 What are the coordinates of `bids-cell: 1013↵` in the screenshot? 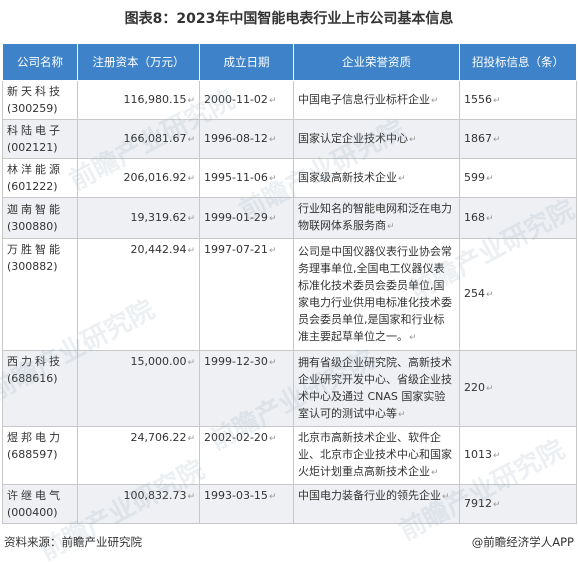 It's located at (518, 455).